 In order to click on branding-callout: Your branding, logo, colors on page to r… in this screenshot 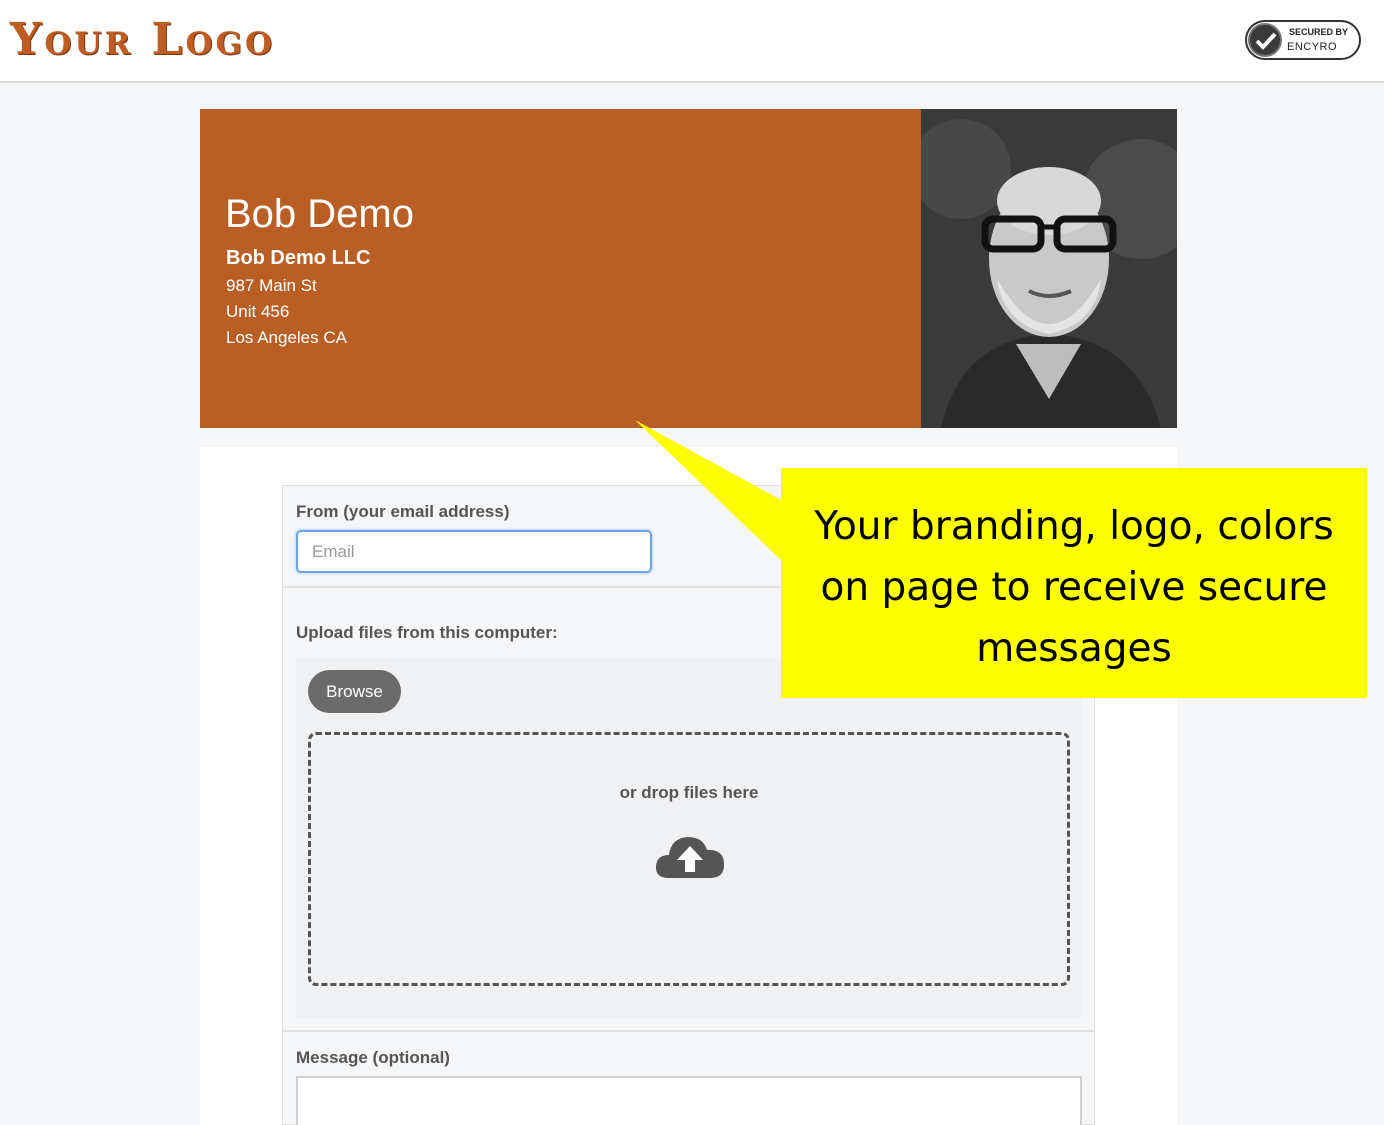, I will do `click(1074, 583)`.